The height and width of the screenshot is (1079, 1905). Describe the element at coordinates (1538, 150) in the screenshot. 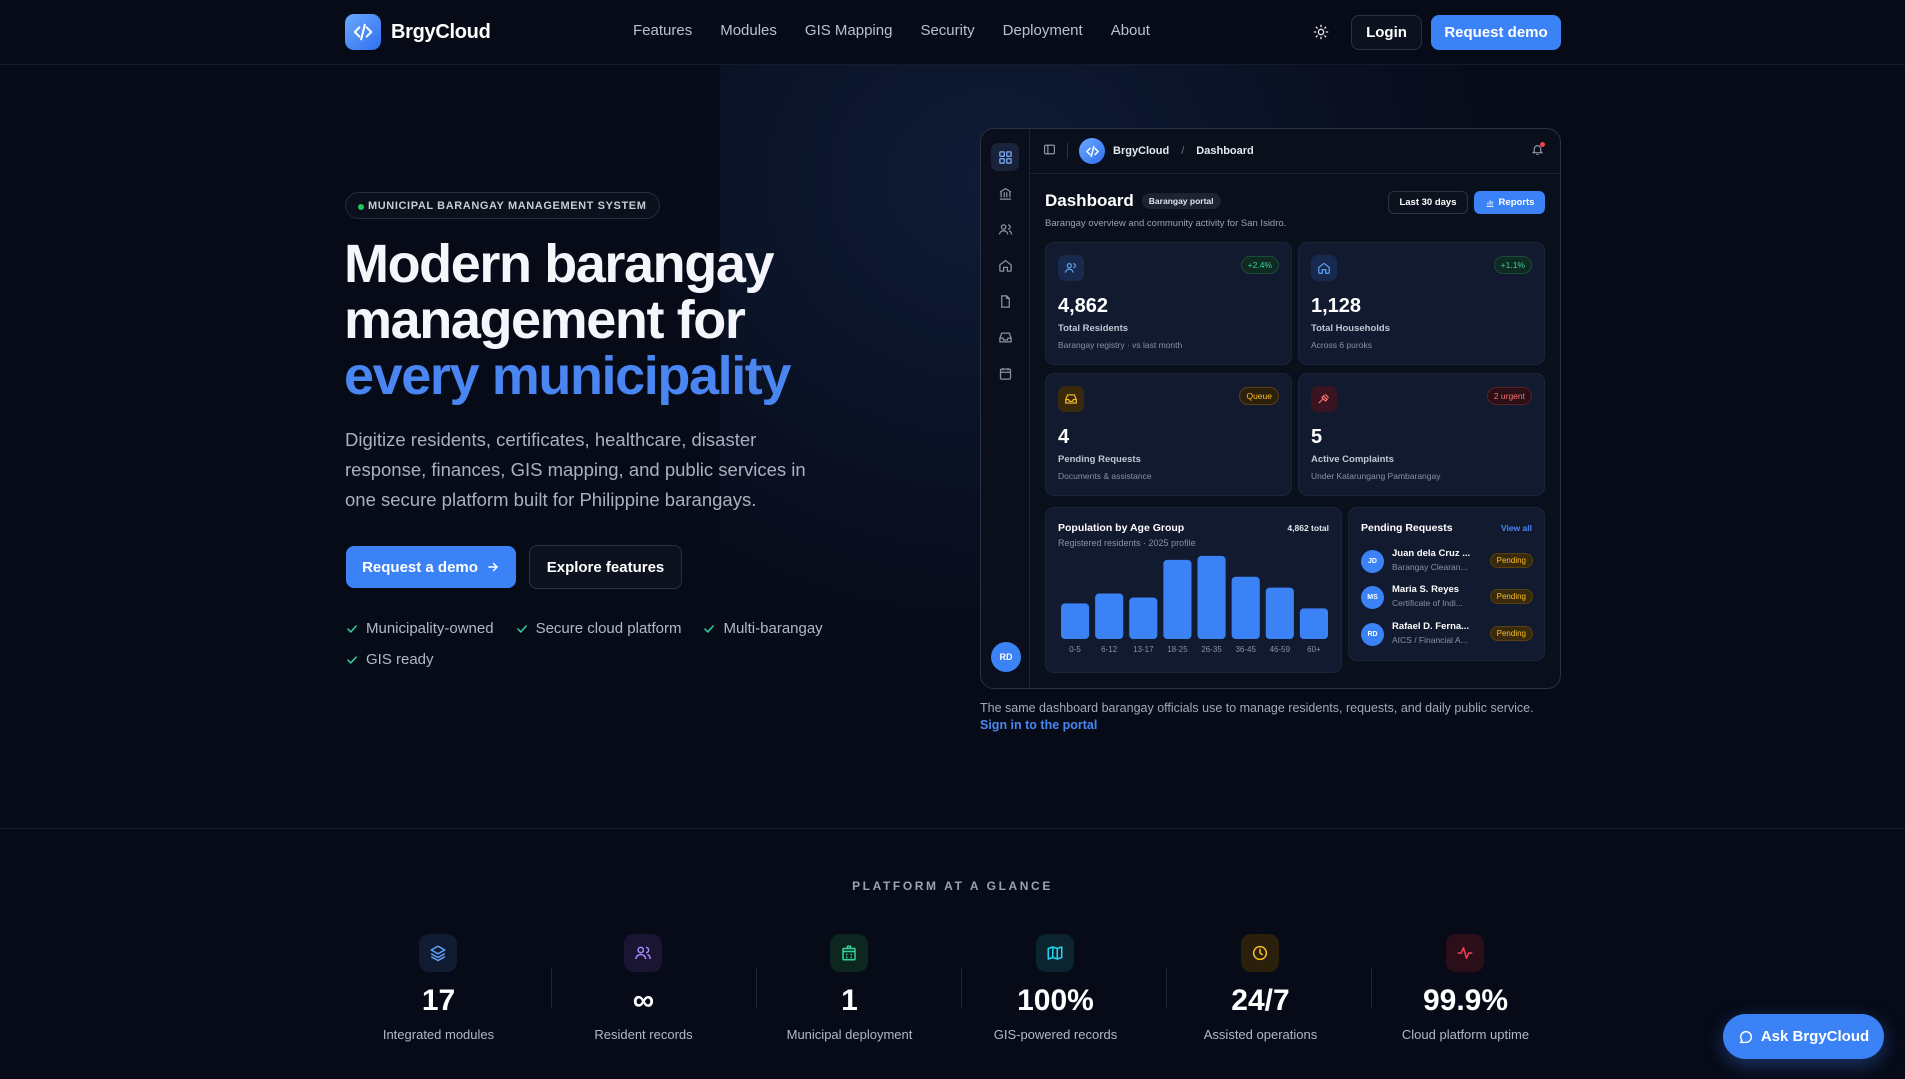

I see `bell-icon` at that location.